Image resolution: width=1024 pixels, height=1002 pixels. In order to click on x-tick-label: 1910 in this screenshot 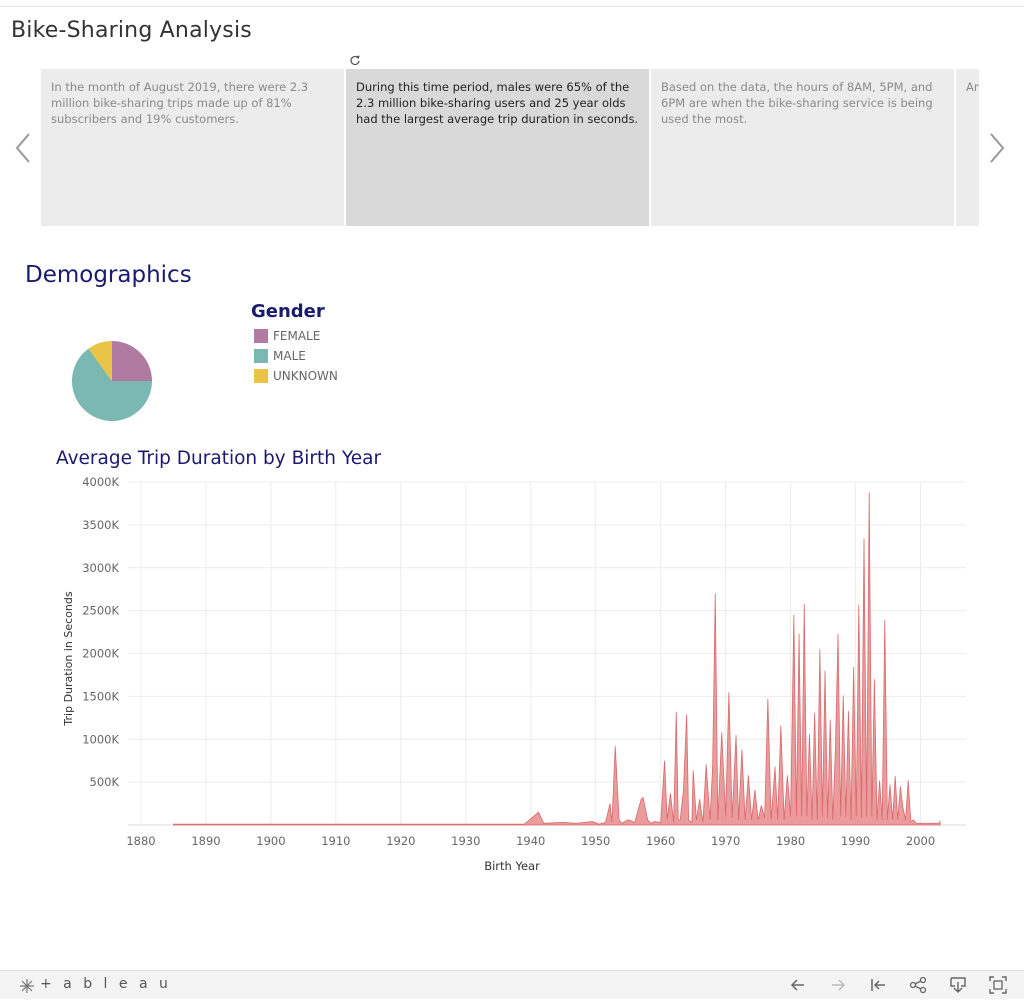, I will do `click(335, 841)`.